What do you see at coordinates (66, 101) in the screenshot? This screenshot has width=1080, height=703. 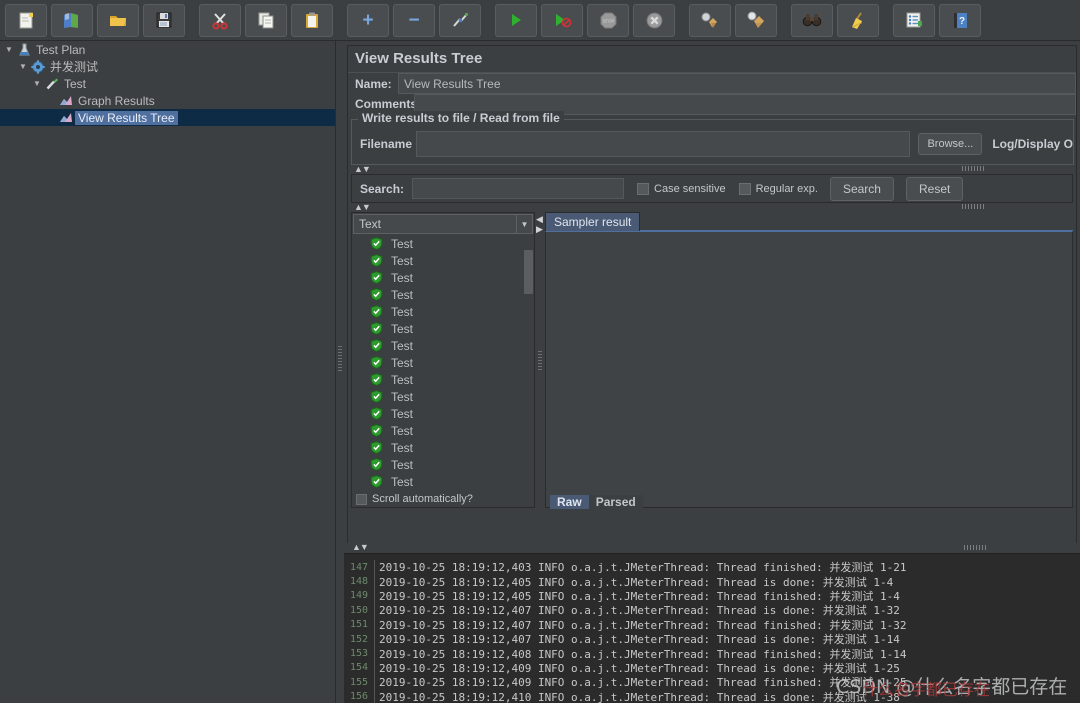 I see `listener-icon` at bounding box center [66, 101].